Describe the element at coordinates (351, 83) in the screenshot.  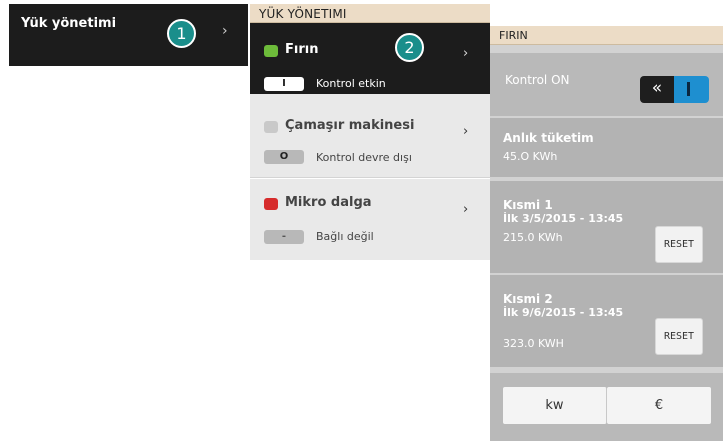
I see `status-text: Kontrol etkin` at that location.